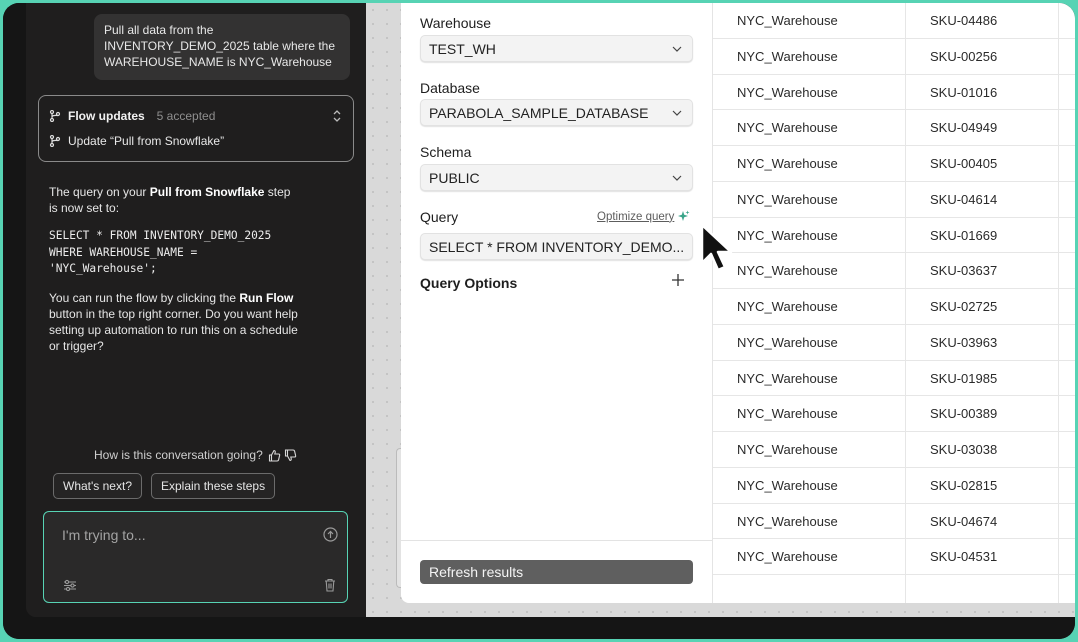  Describe the element at coordinates (894, 236) in the screenshot. I see `table-row: NYC_Warehouse SKU-01669` at that location.